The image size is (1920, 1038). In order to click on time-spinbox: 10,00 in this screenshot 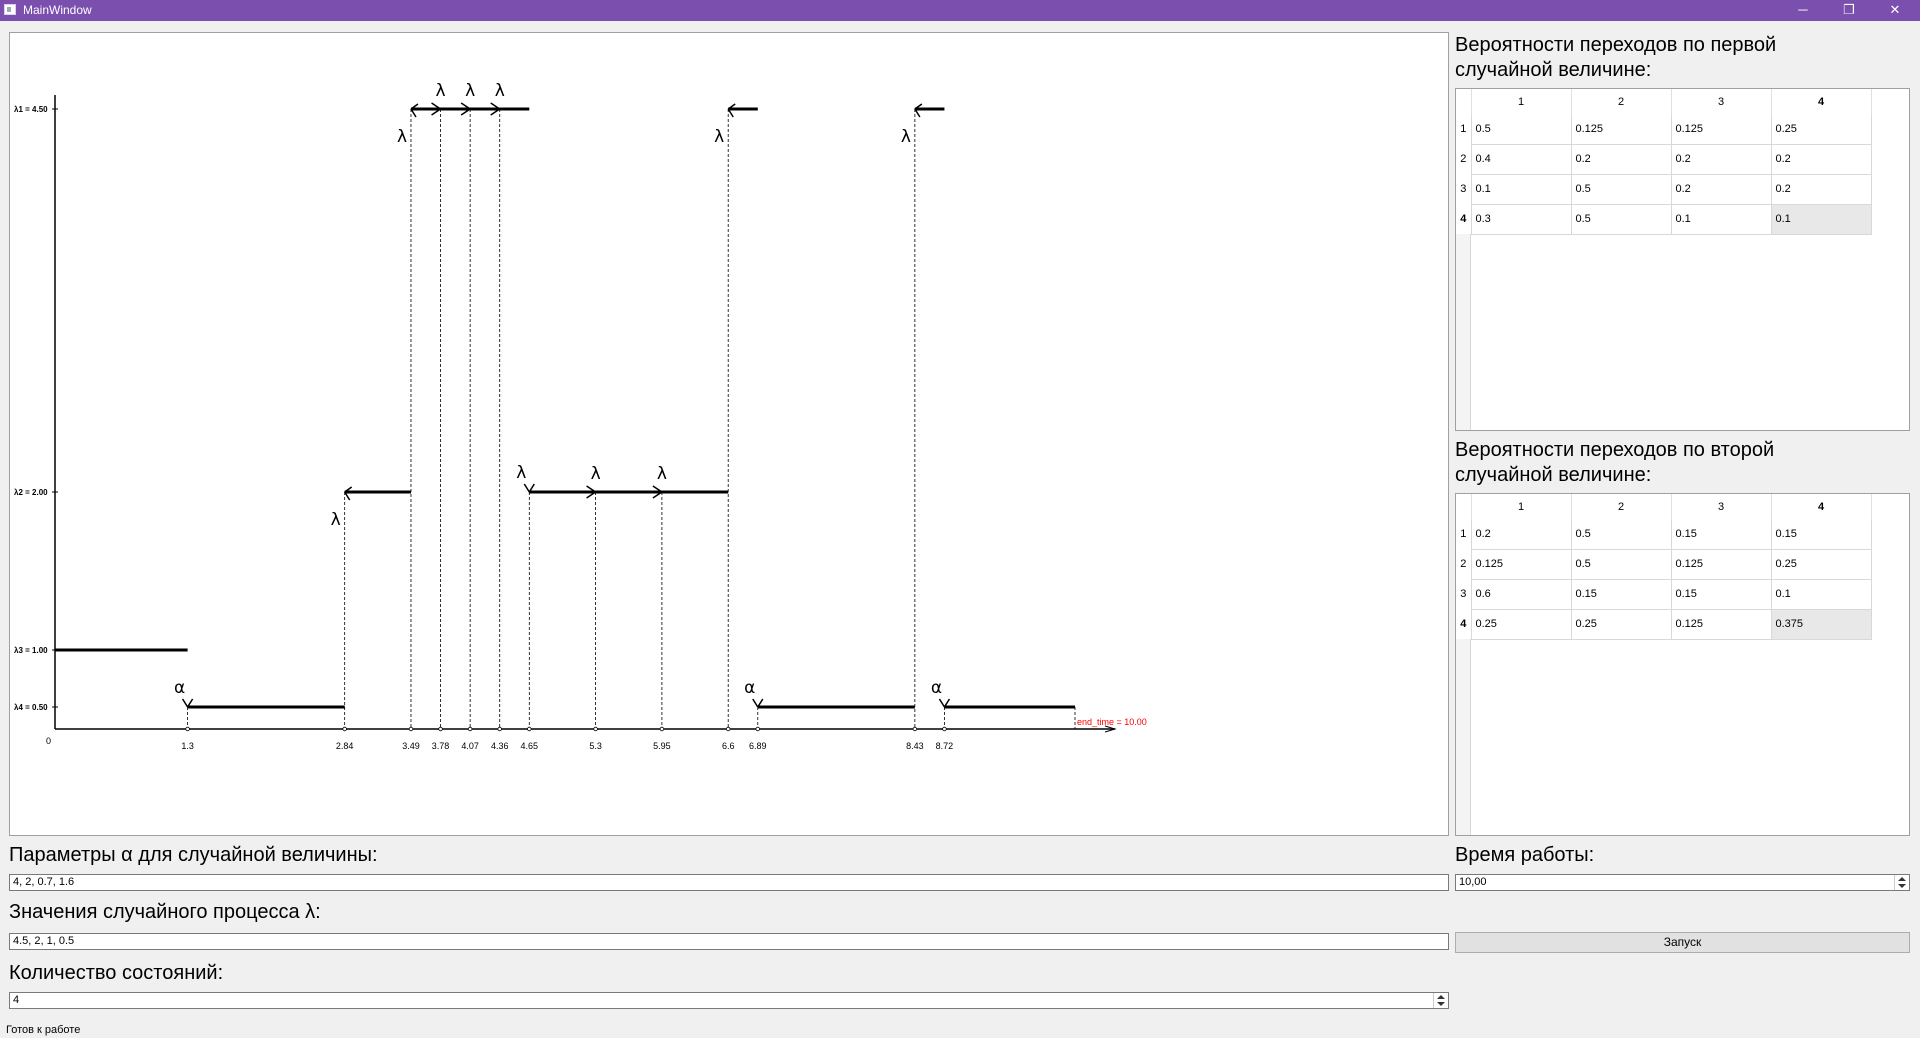, I will do `click(1682, 882)`.